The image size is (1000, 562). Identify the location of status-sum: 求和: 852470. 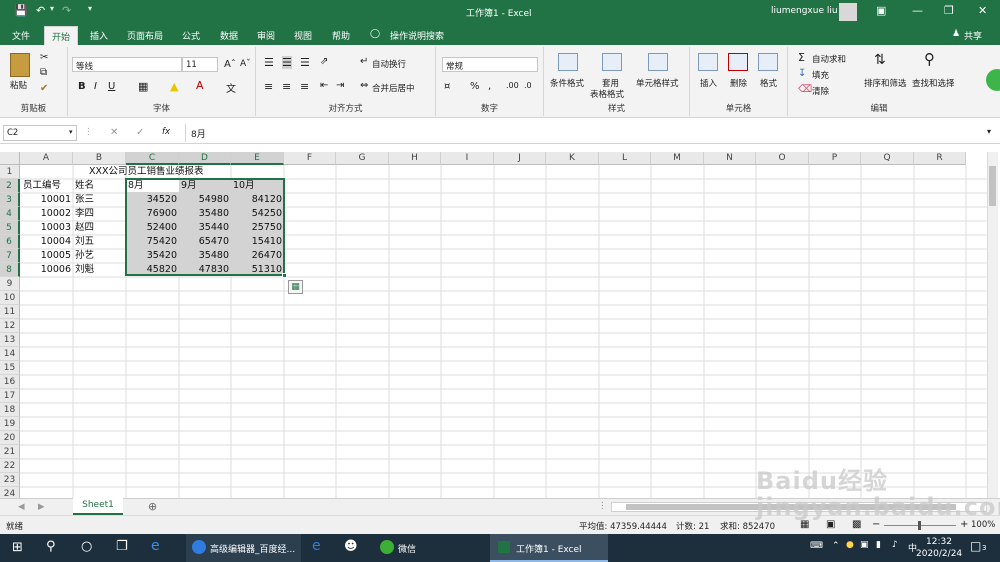
(747, 526).